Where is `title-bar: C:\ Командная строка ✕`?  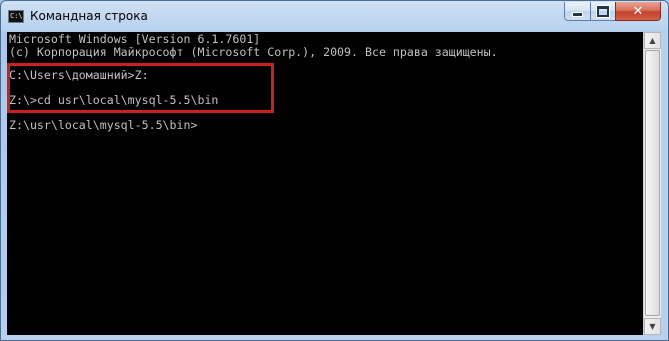 title-bar: C:\ Командная строка ✕ is located at coordinates (334, 17).